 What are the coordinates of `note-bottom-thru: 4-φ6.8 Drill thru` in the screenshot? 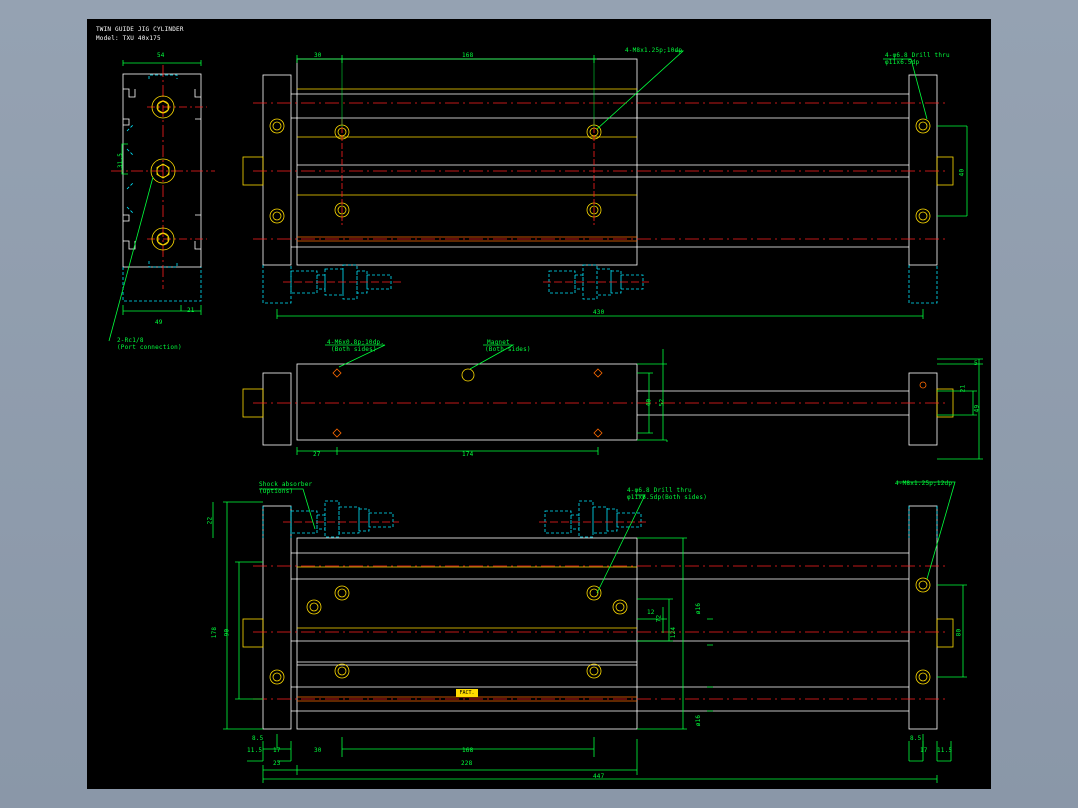 It's located at (659, 490).